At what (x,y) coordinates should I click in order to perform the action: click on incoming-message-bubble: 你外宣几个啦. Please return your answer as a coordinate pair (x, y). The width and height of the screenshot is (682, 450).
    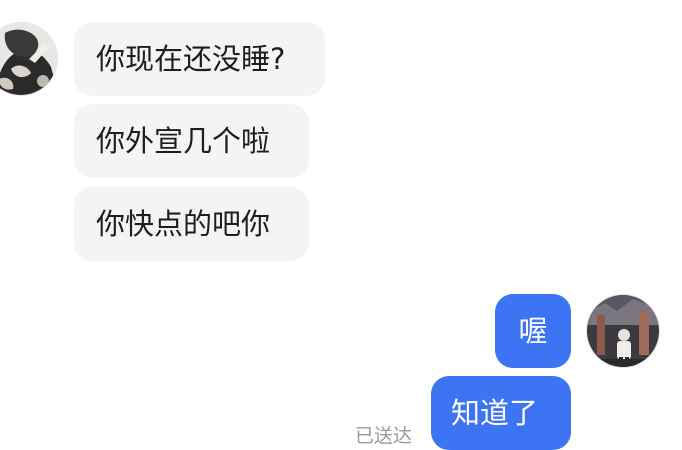
    Looking at the image, I should click on (191, 141).